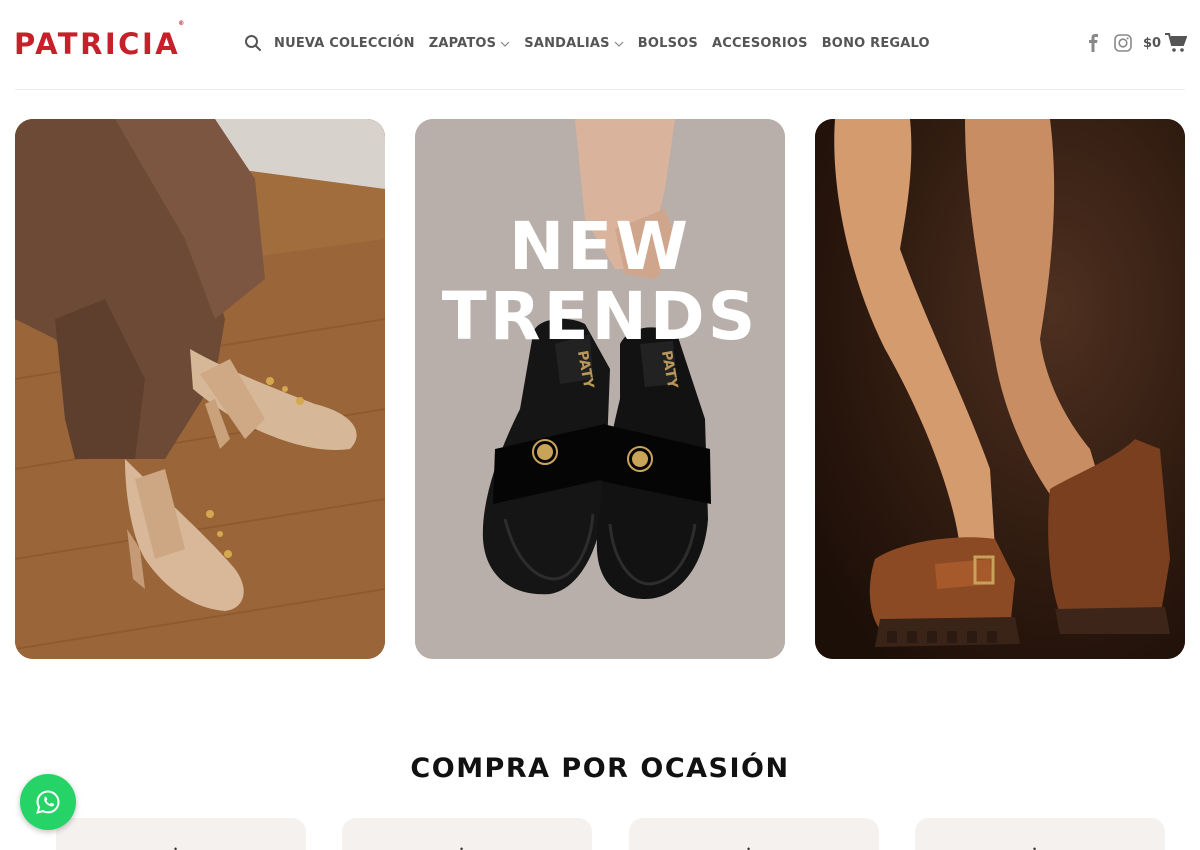  Describe the element at coordinates (574, 43) in the screenshot. I see `nav-item-sandalias: SANDALIAS` at that location.